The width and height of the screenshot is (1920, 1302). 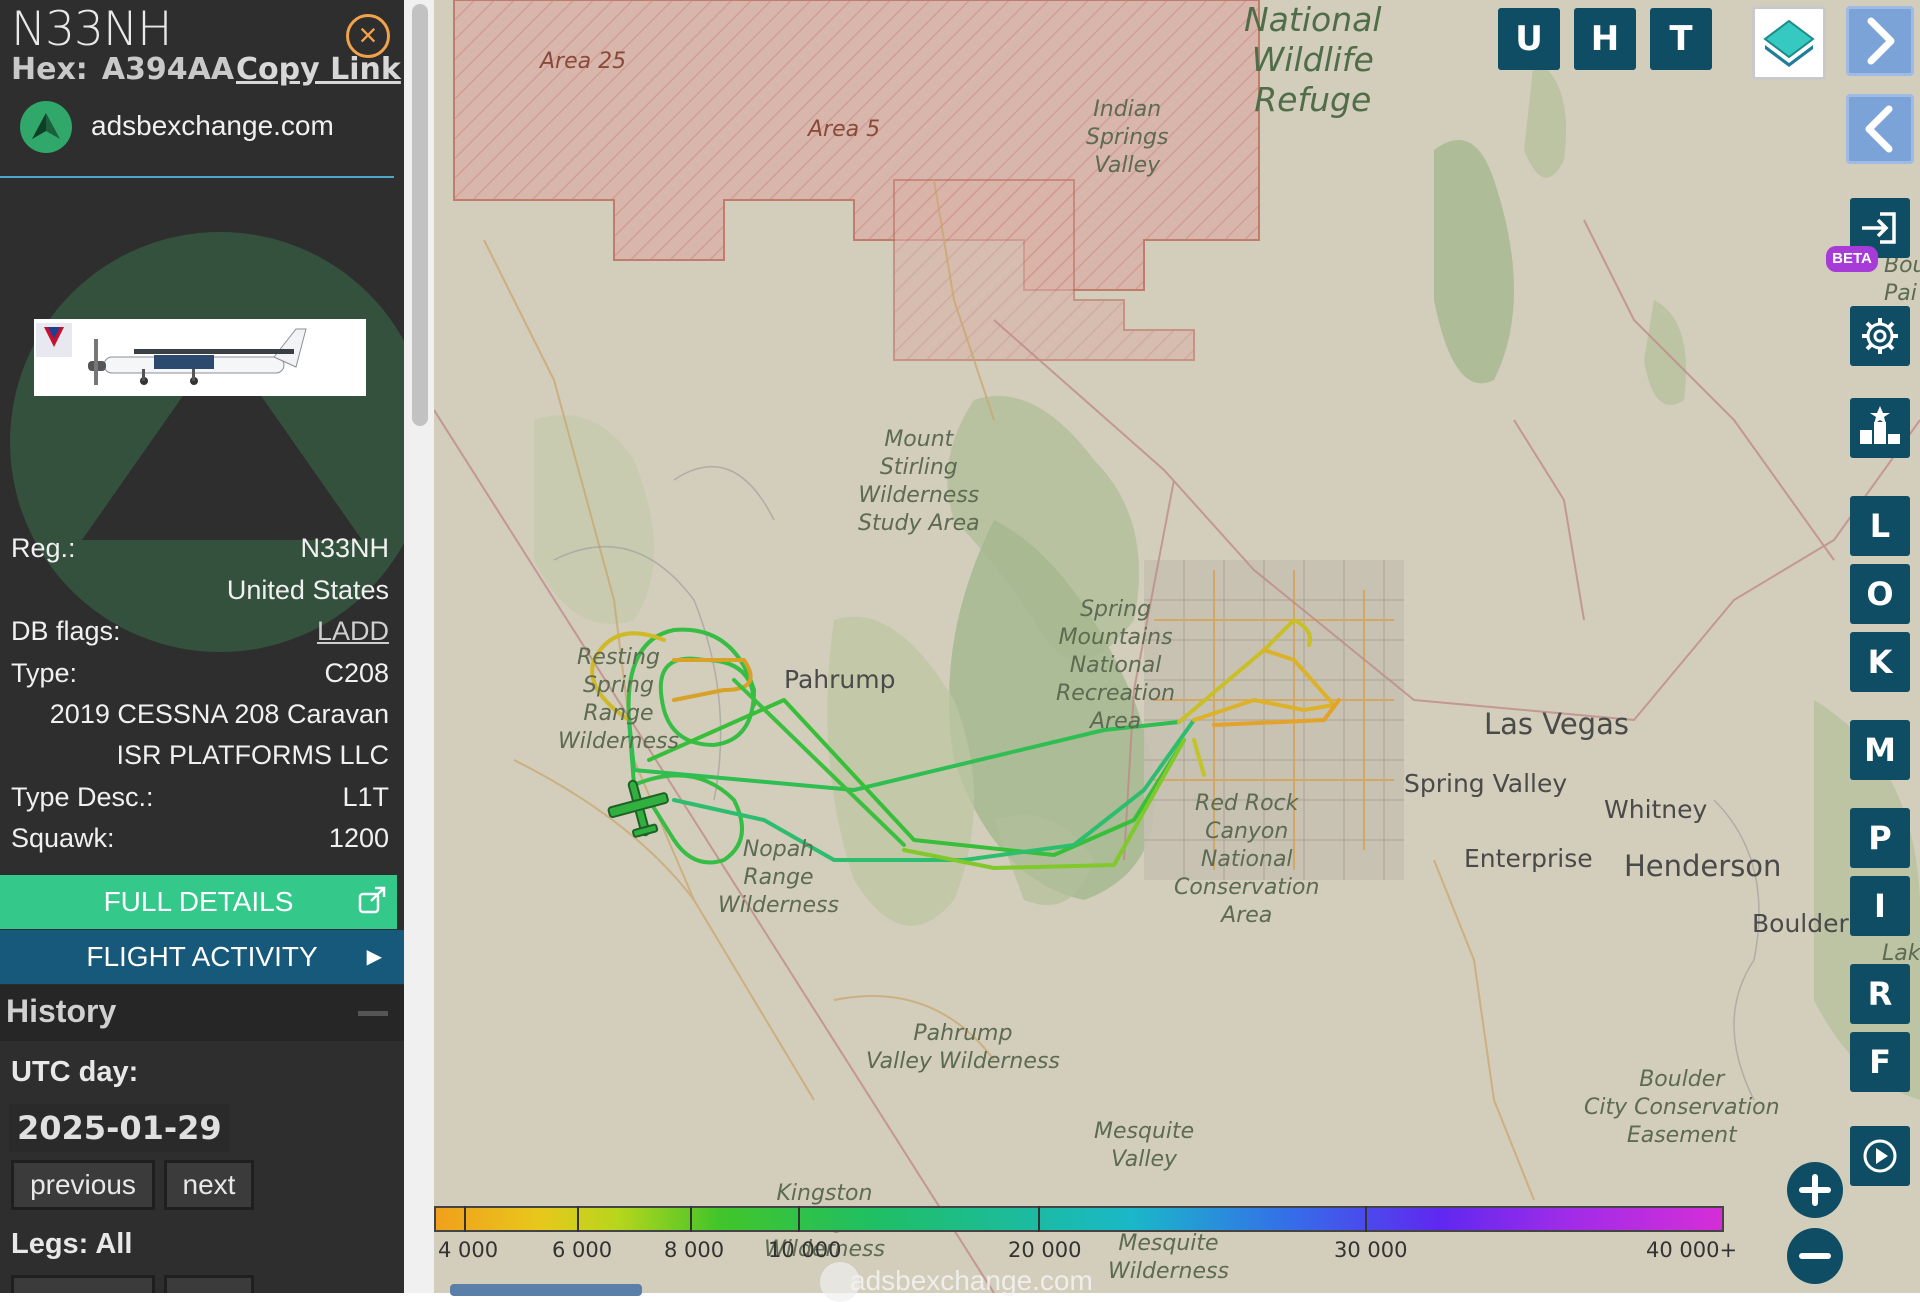 I want to click on altitude-label: 20 000, so click(x=1045, y=1250).